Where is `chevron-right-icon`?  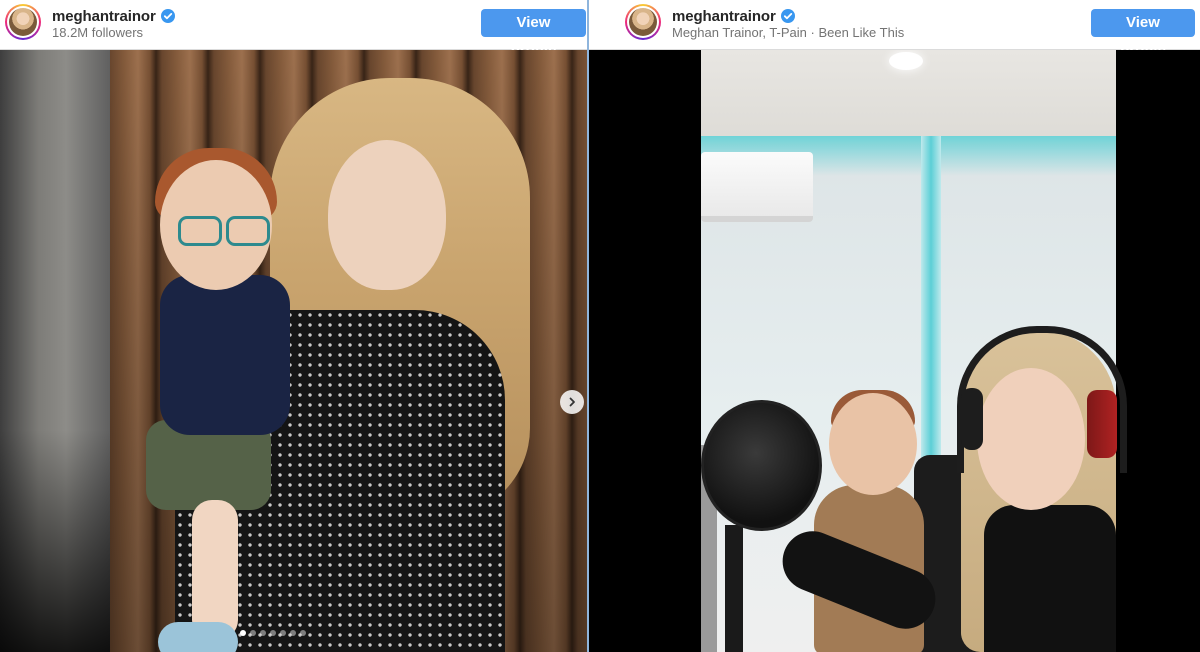
chevron-right-icon is located at coordinates (572, 402).